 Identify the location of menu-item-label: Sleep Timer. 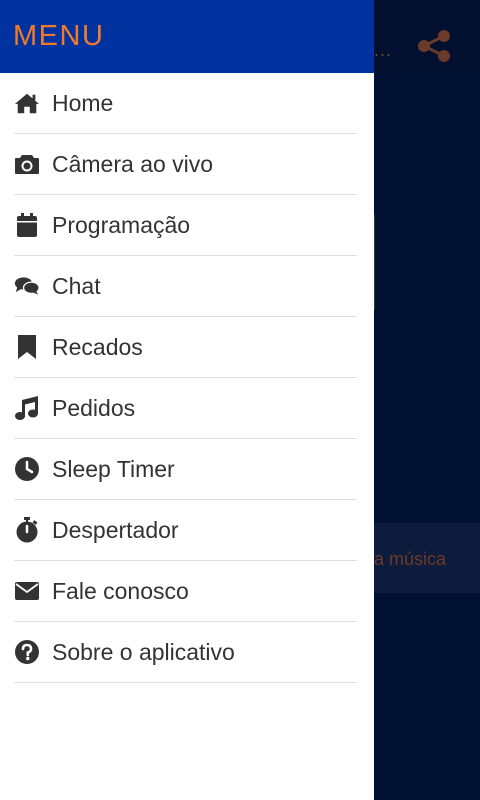
(113, 468).